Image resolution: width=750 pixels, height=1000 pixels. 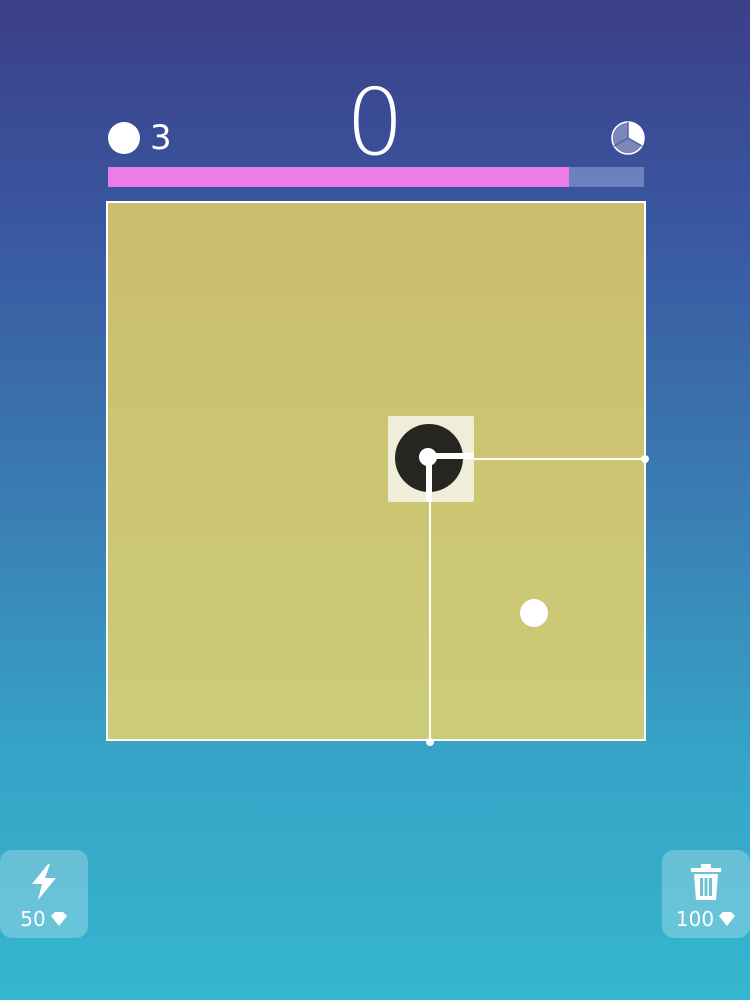 I want to click on trash-icon, so click(x=706, y=882).